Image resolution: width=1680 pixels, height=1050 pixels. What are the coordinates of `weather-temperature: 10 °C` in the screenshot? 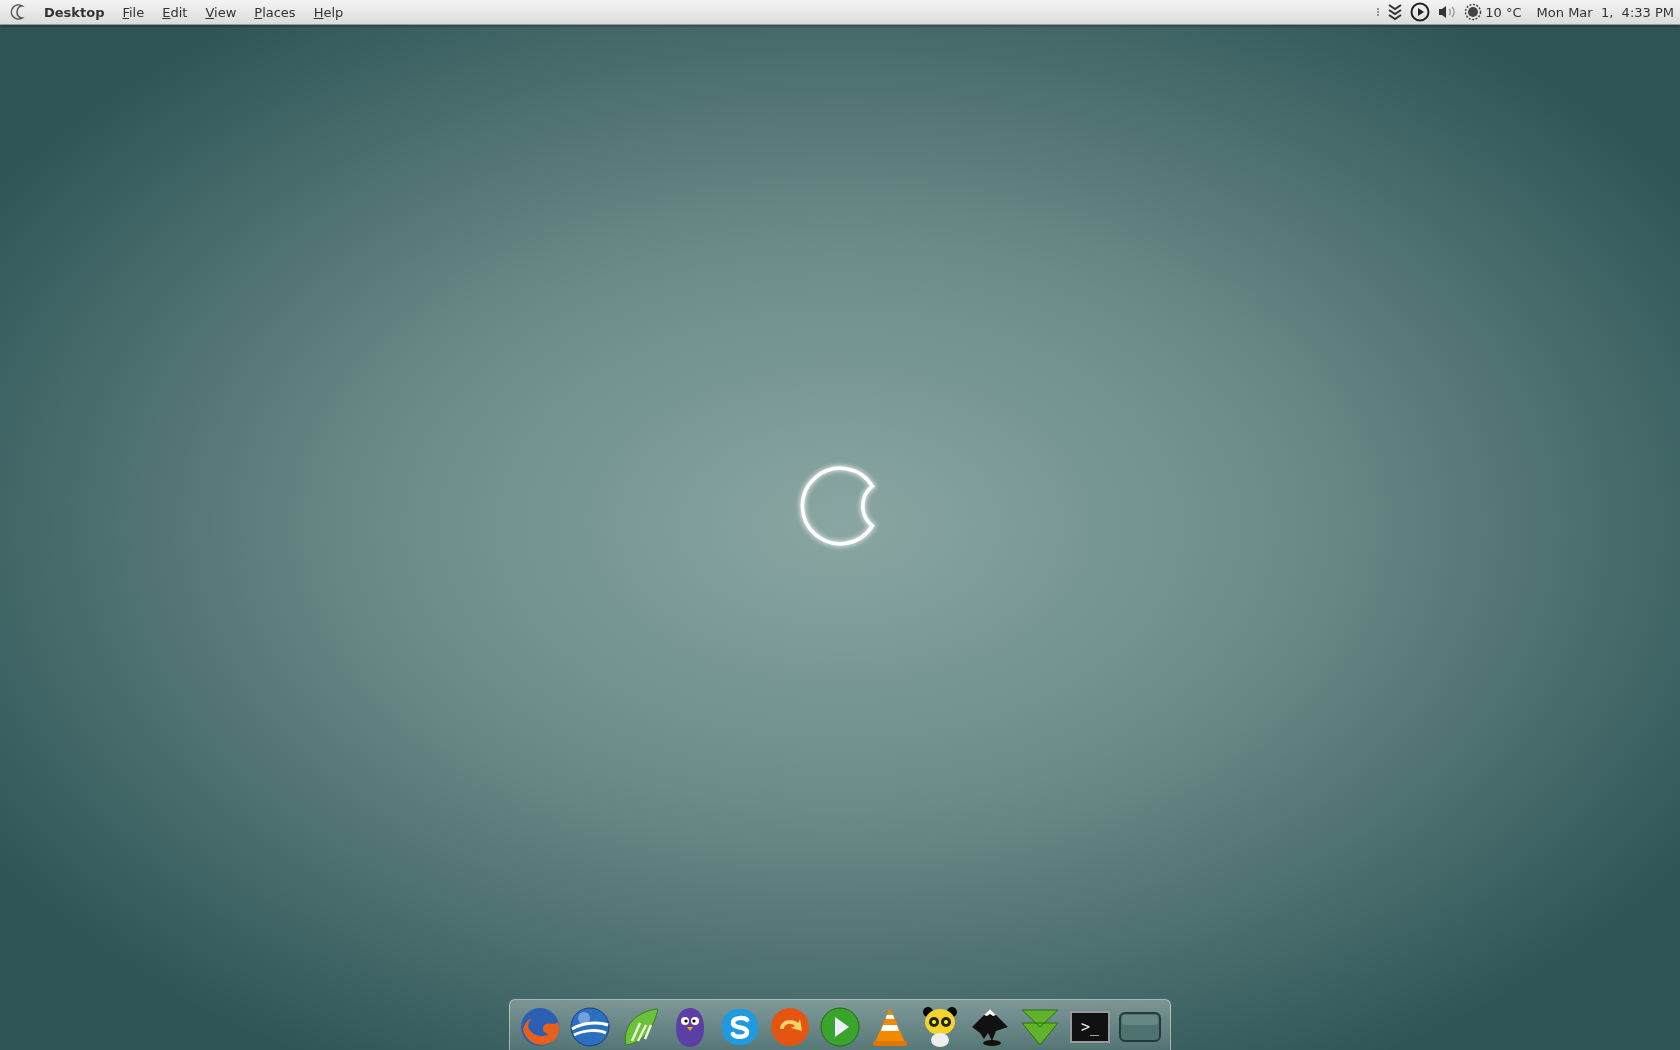 It's located at (1503, 12).